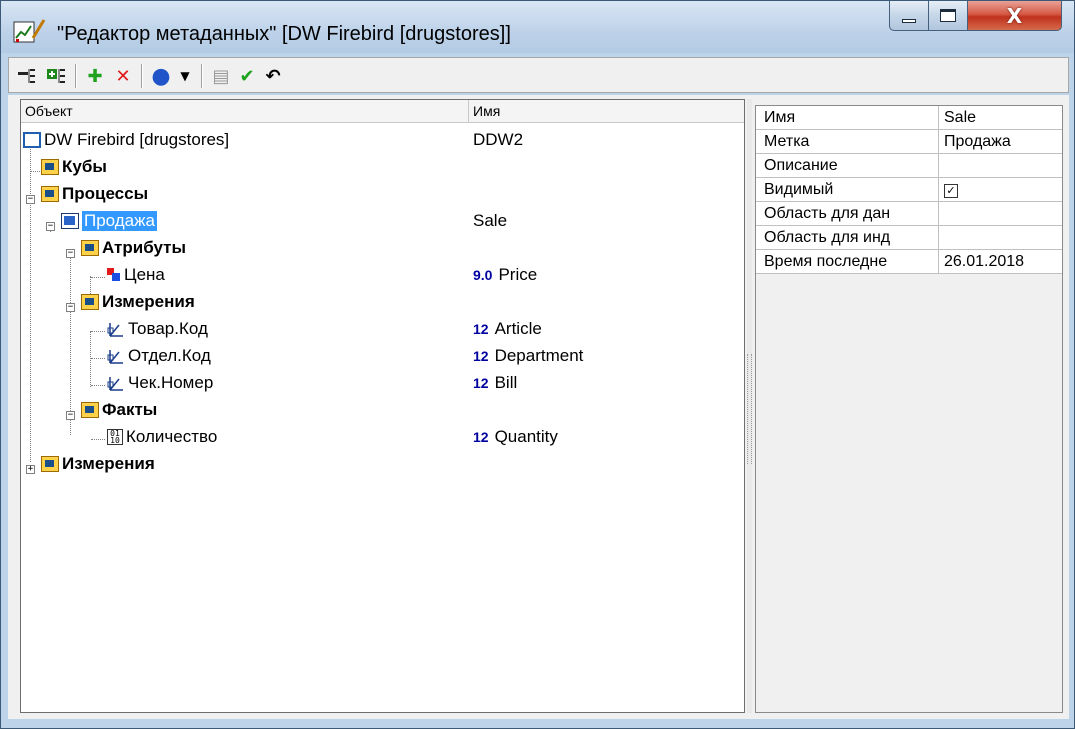  I want to click on column-divider, so click(468, 111).